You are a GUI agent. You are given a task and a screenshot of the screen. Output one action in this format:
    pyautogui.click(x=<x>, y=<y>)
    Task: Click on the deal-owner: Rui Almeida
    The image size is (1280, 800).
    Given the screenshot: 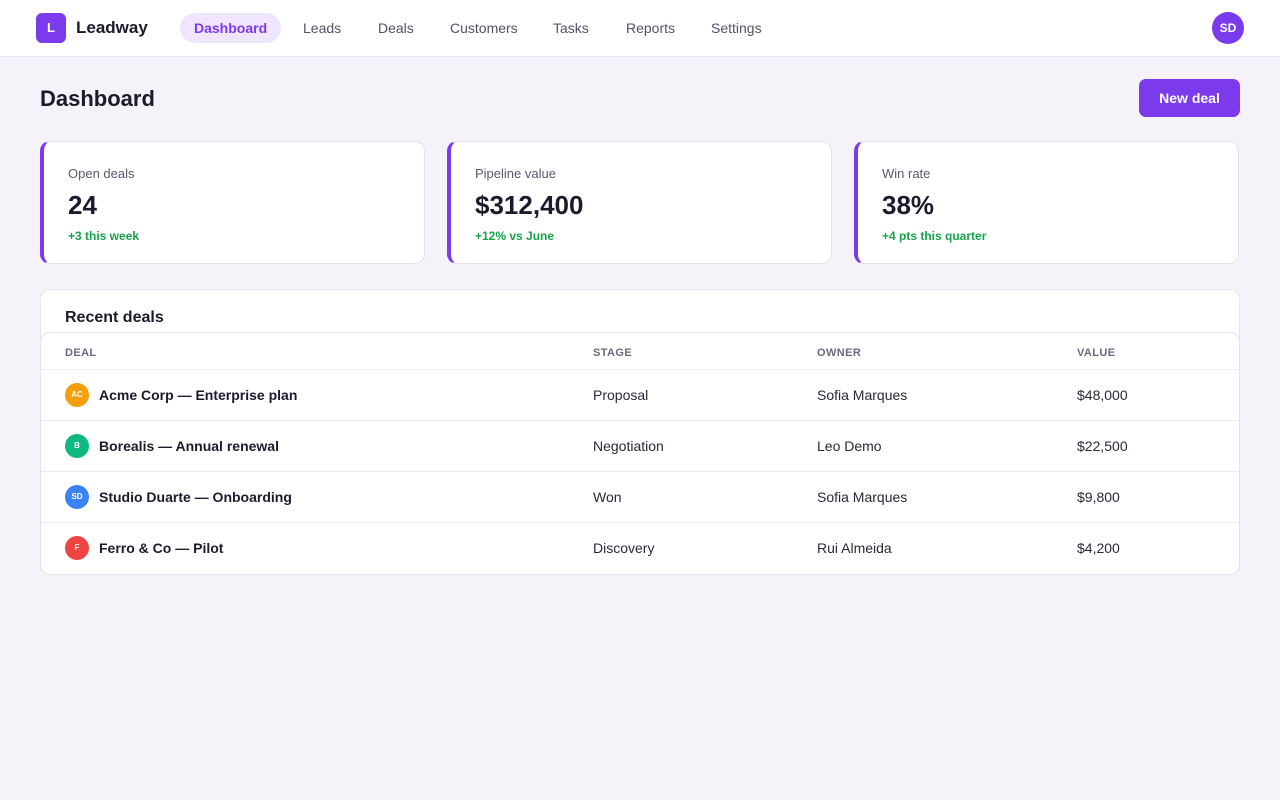 What is the action you would take?
    pyautogui.click(x=854, y=548)
    